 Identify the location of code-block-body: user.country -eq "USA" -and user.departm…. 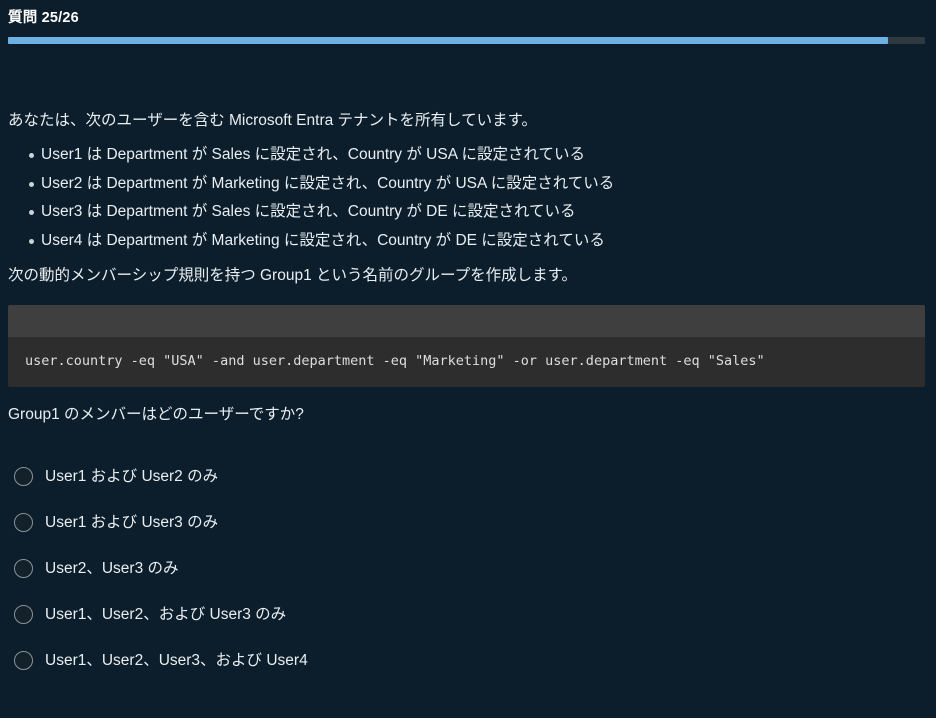
(466, 362).